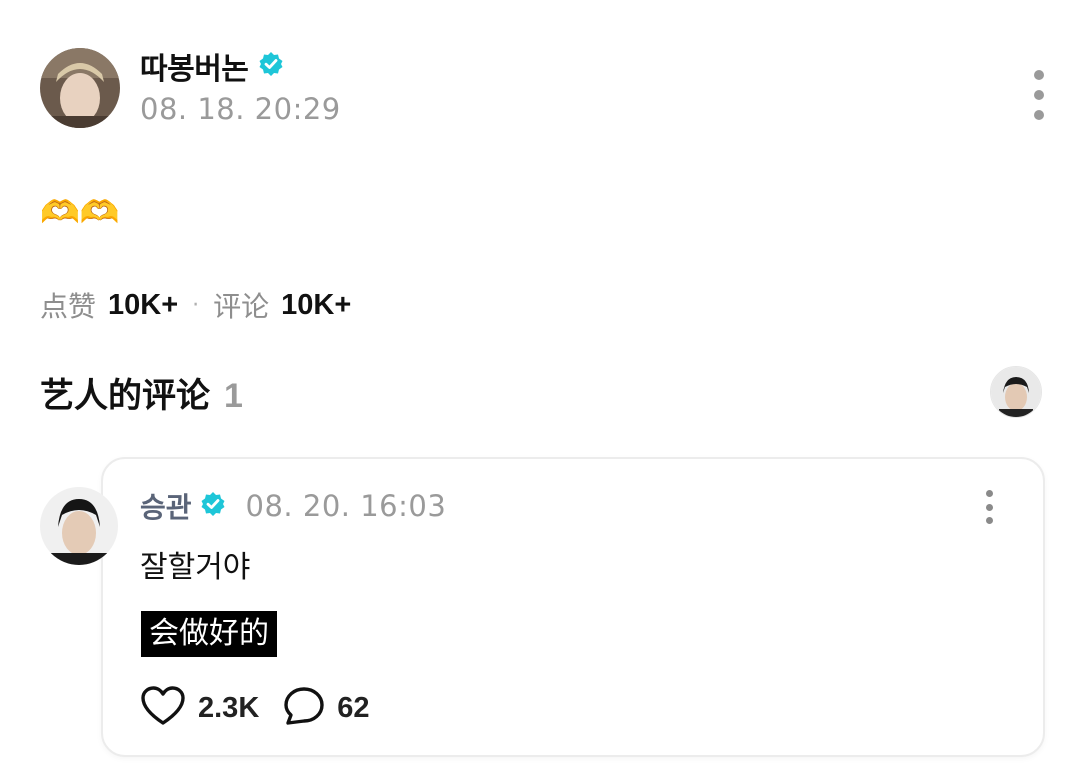  I want to click on post-timestamp: 08. 18. 20:29, so click(240, 109).